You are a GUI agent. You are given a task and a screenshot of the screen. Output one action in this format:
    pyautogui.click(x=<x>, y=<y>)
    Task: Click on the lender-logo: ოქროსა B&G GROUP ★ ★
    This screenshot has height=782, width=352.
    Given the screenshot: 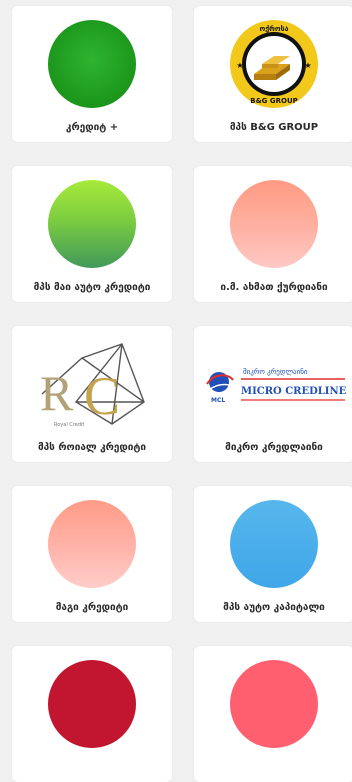 What is the action you would take?
    pyautogui.click(x=273, y=64)
    